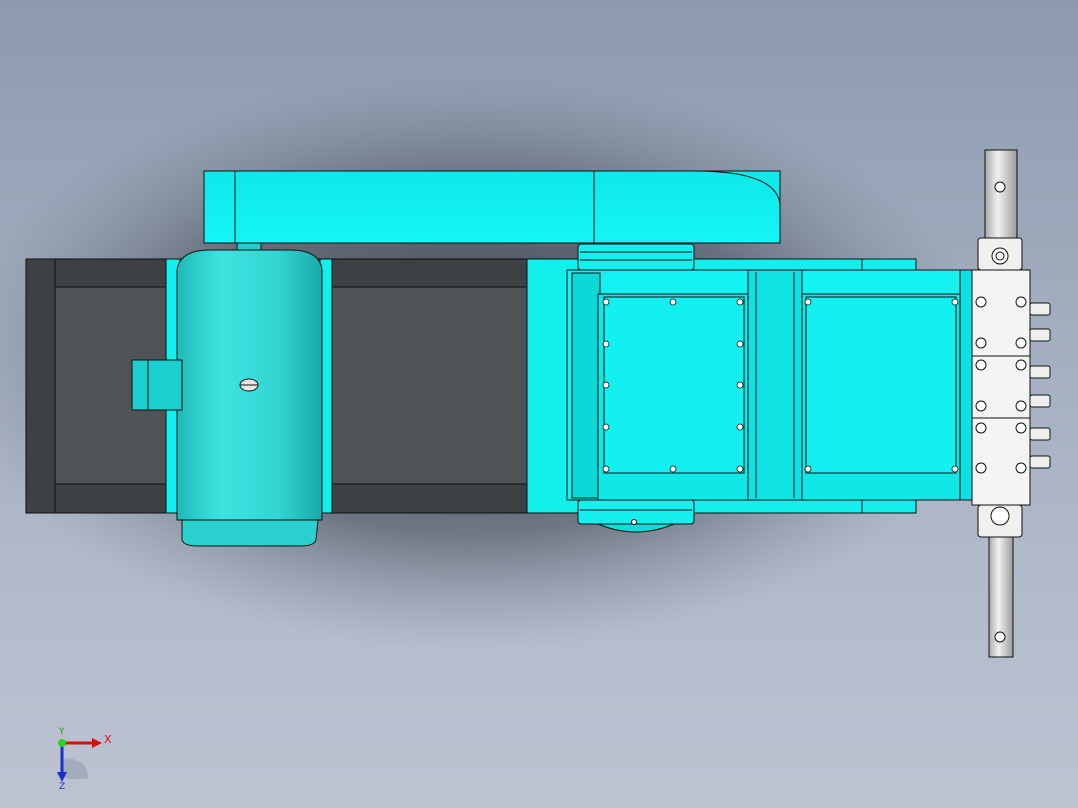  I want to click on y-axis-label: Y, so click(62, 732).